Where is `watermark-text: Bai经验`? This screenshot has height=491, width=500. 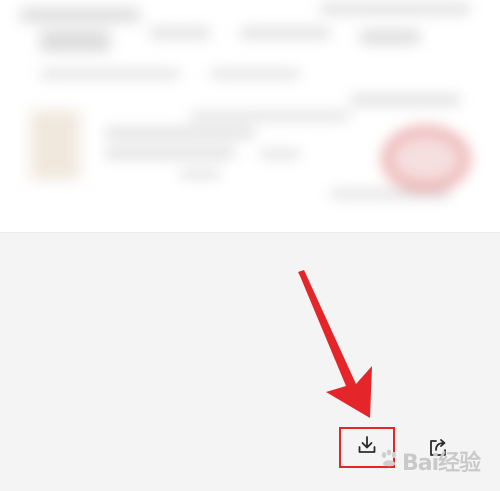
watermark-text: Bai经验 is located at coordinates (441, 463).